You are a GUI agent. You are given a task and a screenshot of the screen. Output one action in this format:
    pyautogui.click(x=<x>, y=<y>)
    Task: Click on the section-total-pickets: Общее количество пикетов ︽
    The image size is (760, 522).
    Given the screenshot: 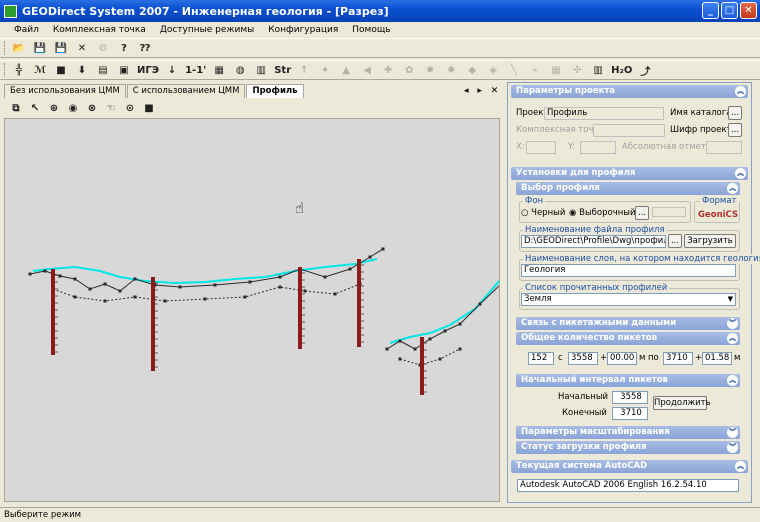 What is the action you would take?
    pyautogui.click(x=628, y=338)
    